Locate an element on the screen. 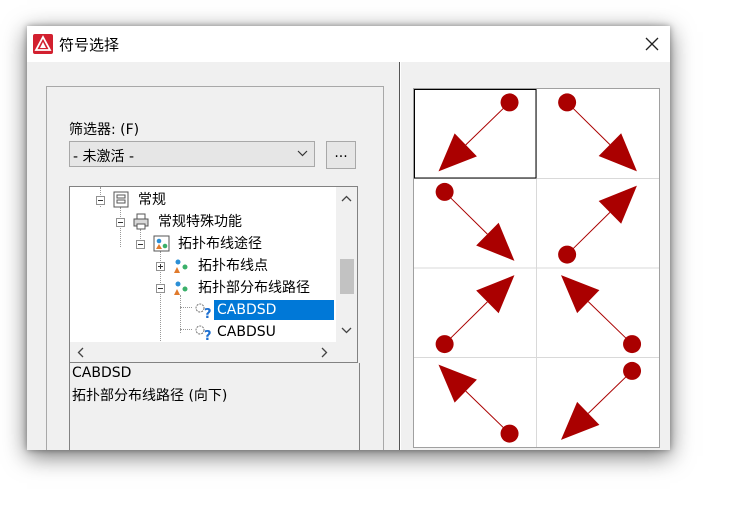 The height and width of the screenshot is (512, 735). close-button is located at coordinates (652, 44).